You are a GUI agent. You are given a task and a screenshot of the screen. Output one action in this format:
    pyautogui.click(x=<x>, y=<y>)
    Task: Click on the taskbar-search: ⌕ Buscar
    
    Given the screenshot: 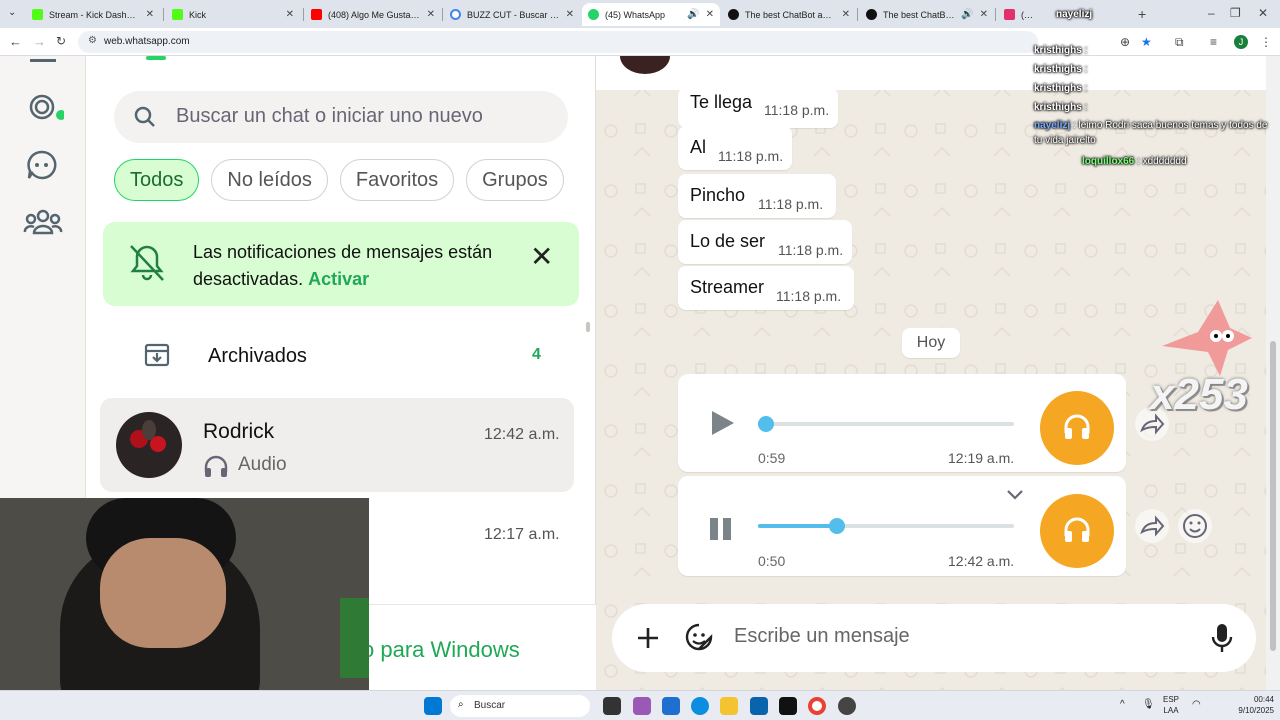 What is the action you would take?
    pyautogui.click(x=520, y=706)
    